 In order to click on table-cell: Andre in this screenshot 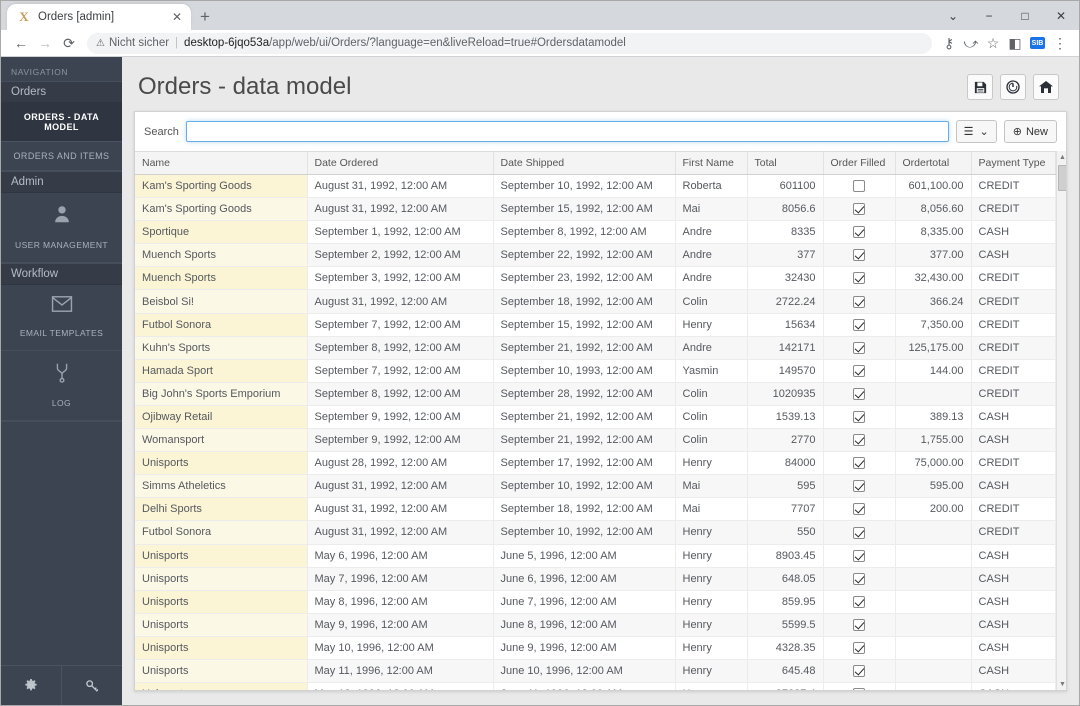, I will do `click(711, 232)`.